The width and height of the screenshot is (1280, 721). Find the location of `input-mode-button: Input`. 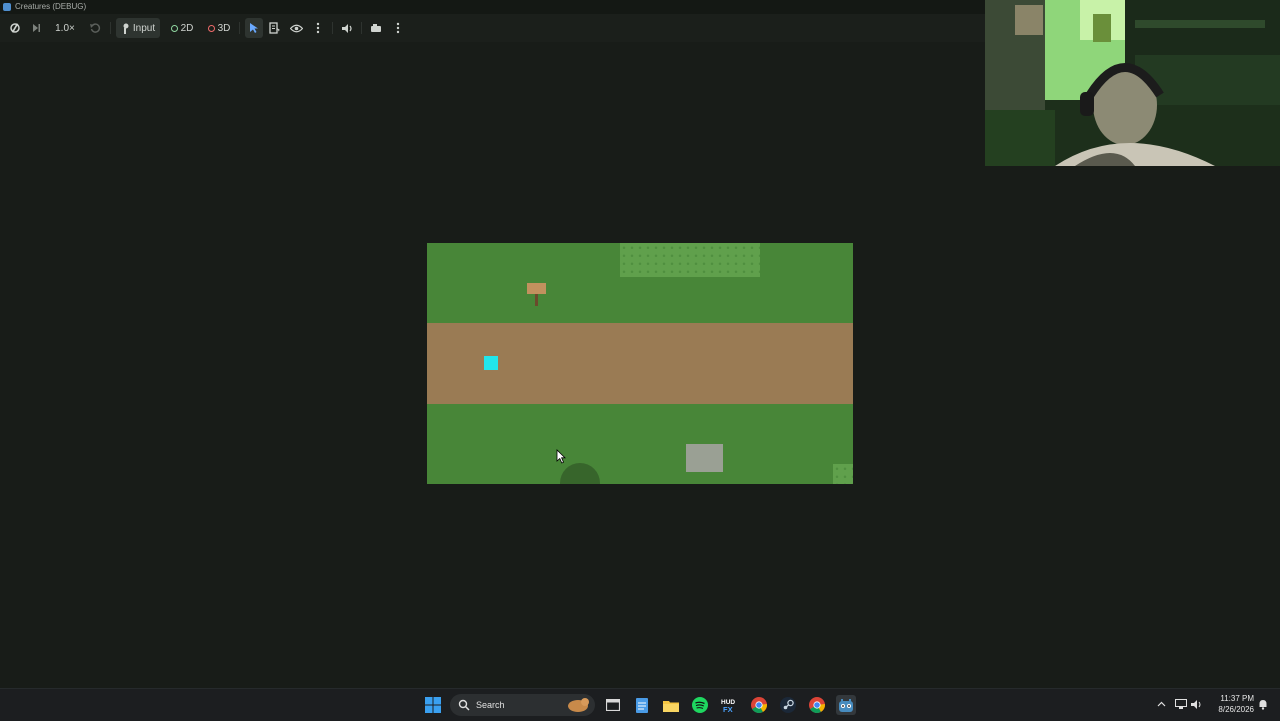

input-mode-button: Input is located at coordinates (138, 28).